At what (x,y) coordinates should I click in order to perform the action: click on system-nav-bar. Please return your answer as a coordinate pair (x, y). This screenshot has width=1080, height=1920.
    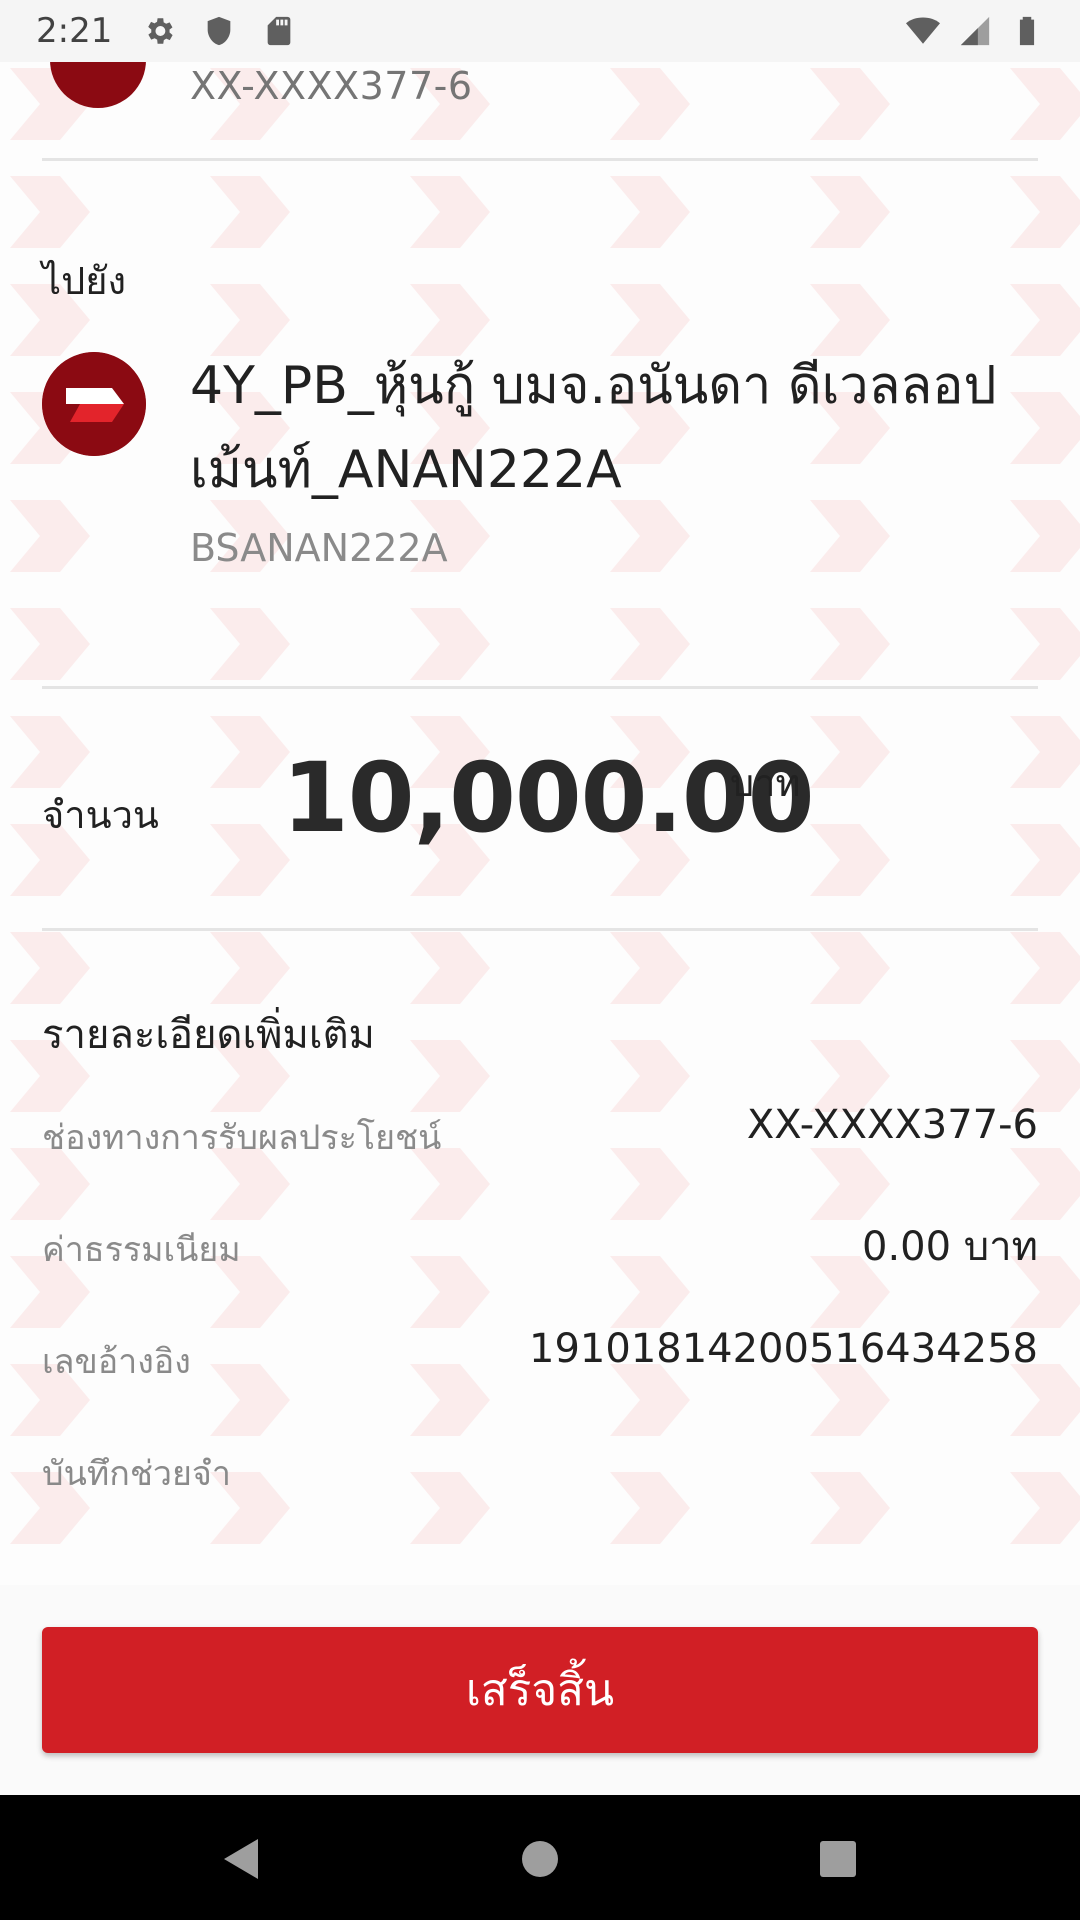
    Looking at the image, I should click on (540, 1857).